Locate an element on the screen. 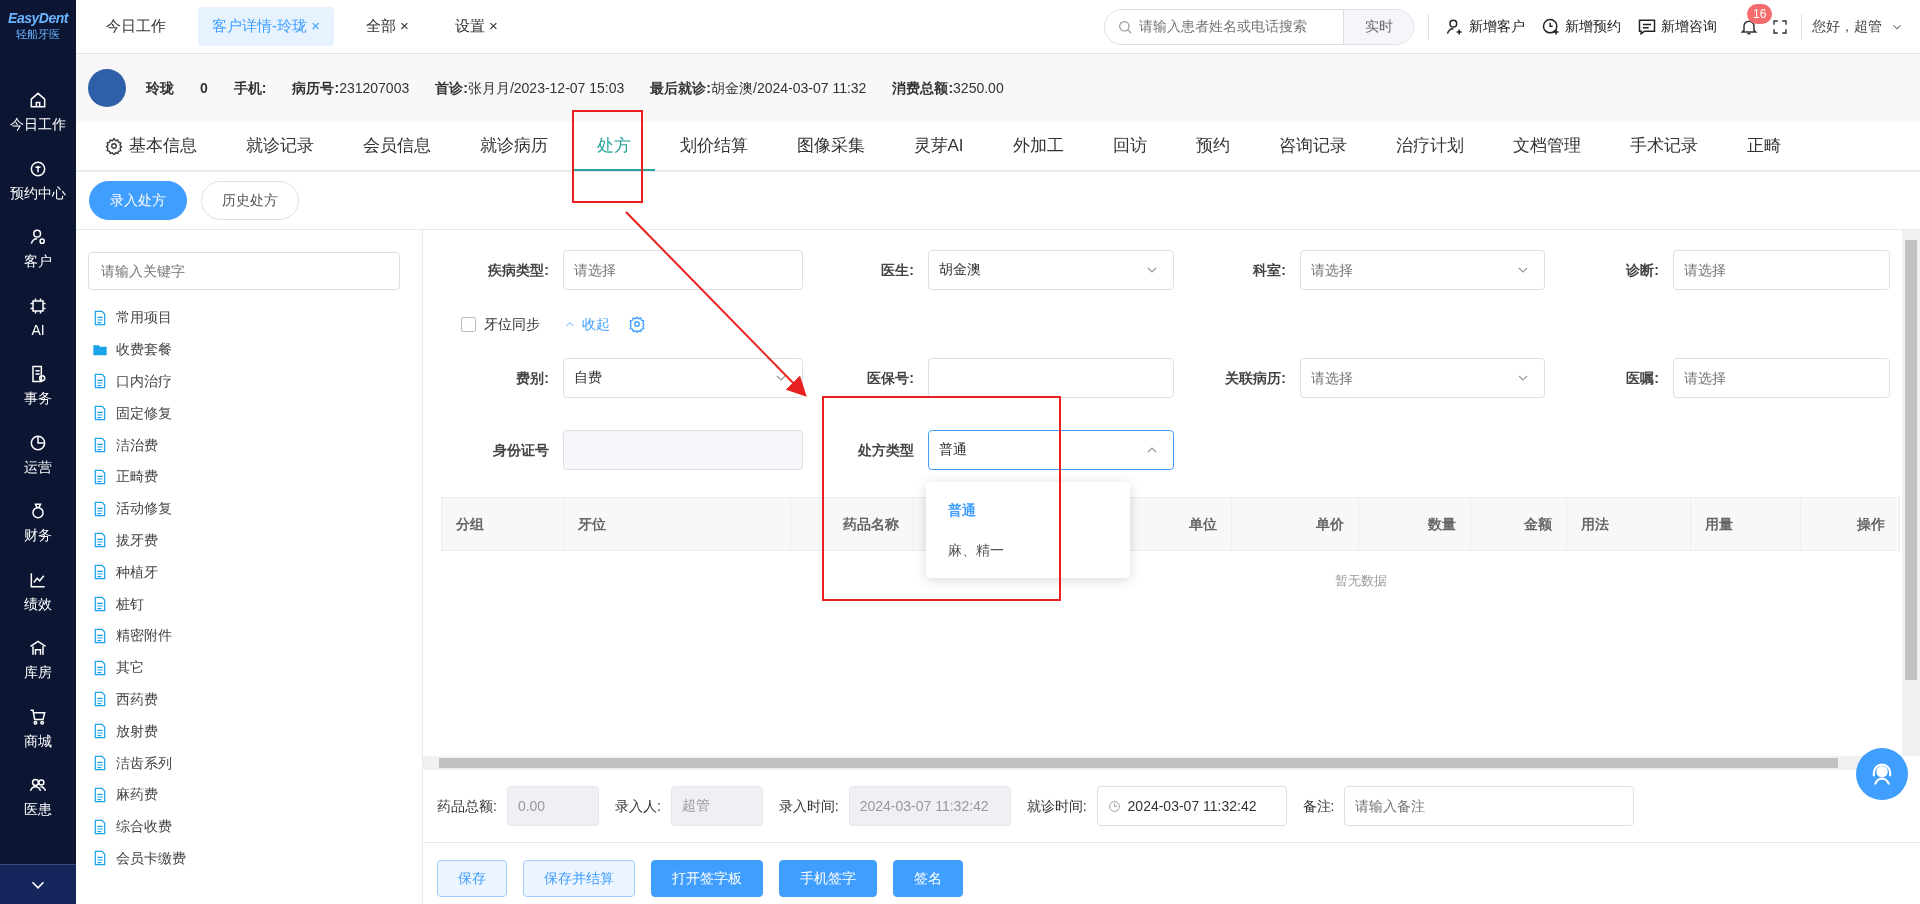 This screenshot has height=904, width=1920. tree-item: 洁齿系列 is located at coordinates (249, 763).